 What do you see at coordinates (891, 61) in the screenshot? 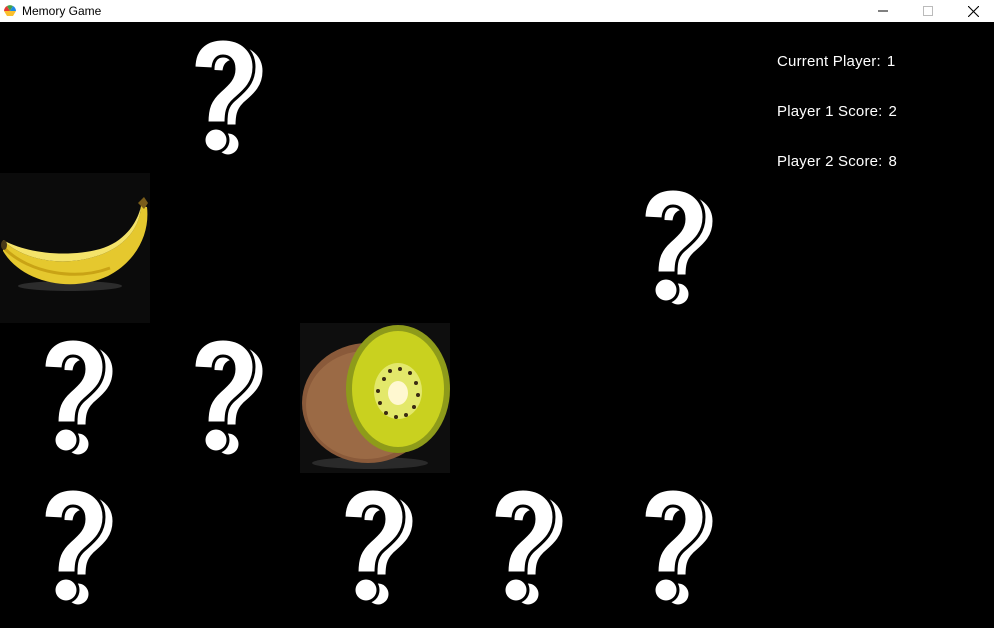
I see `current-player-value: 1` at bounding box center [891, 61].